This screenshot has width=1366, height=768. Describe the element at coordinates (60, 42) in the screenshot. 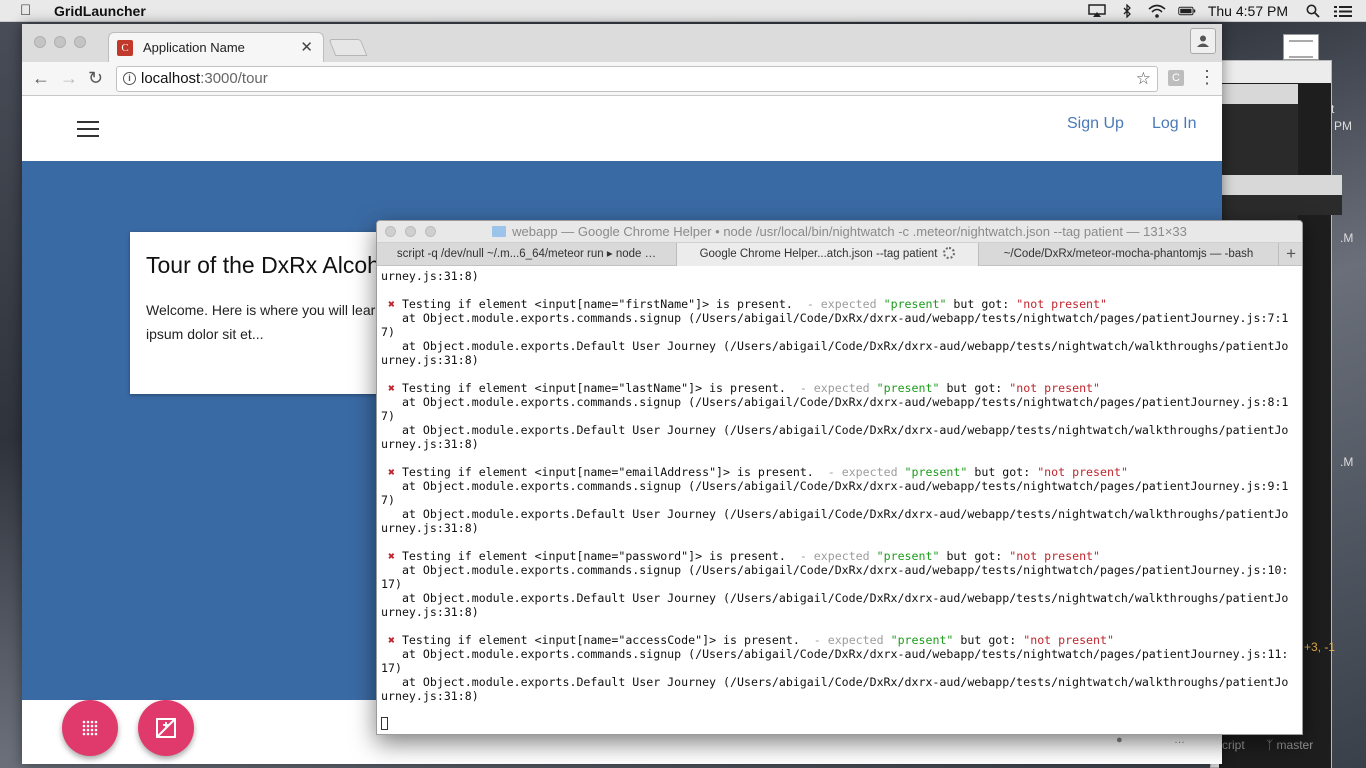

I see `window-minimize-button` at that location.